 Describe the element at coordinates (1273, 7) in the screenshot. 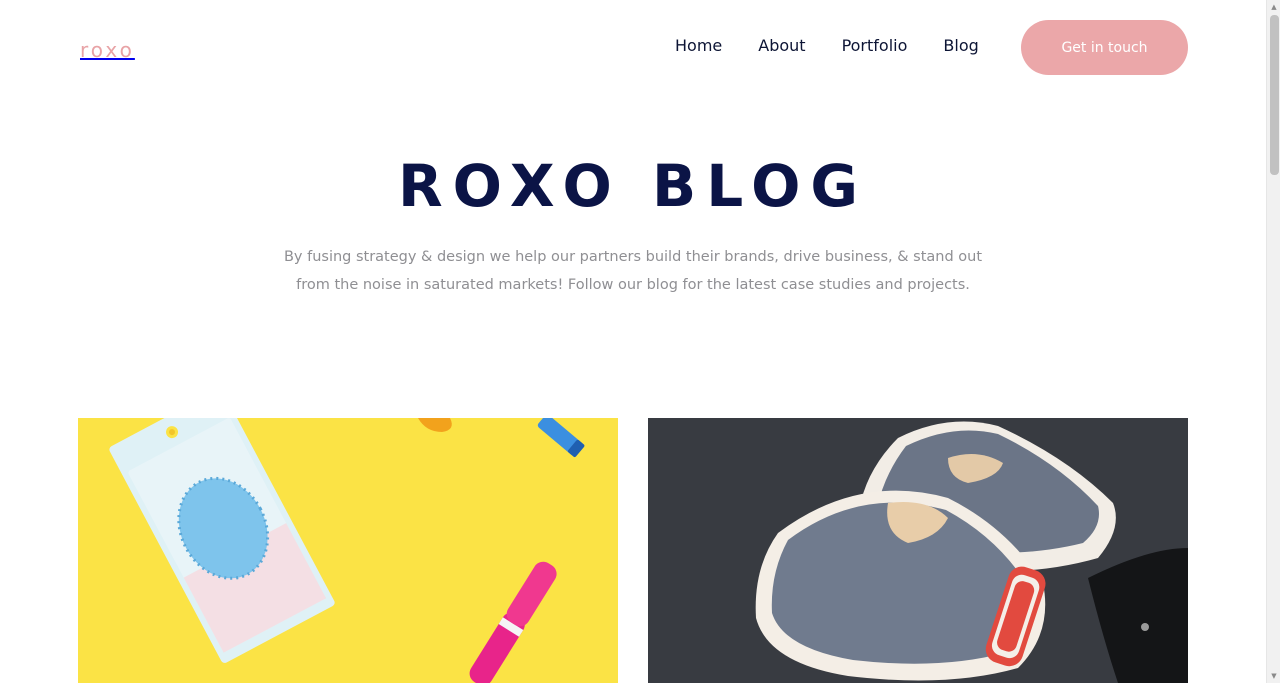

I see `scroll-up-icon: ▲` at that location.